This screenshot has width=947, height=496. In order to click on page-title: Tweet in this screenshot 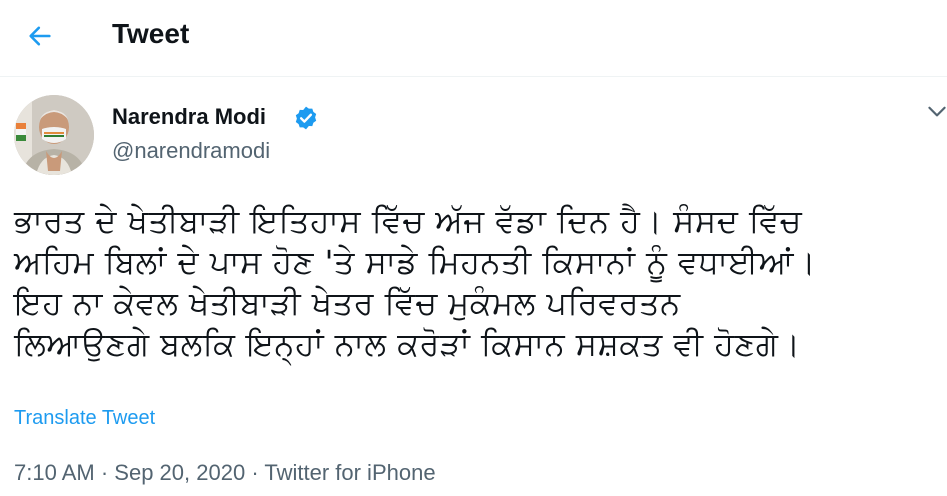, I will do `click(151, 33)`.